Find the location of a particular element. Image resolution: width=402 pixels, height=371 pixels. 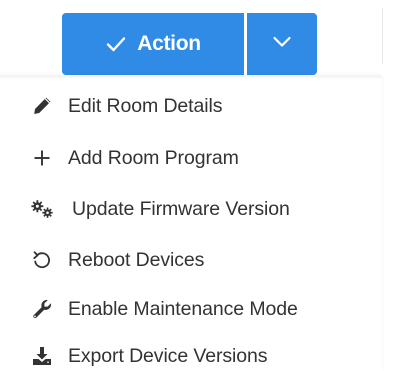

menu-item-label: Reboot Devices is located at coordinates (136, 259).